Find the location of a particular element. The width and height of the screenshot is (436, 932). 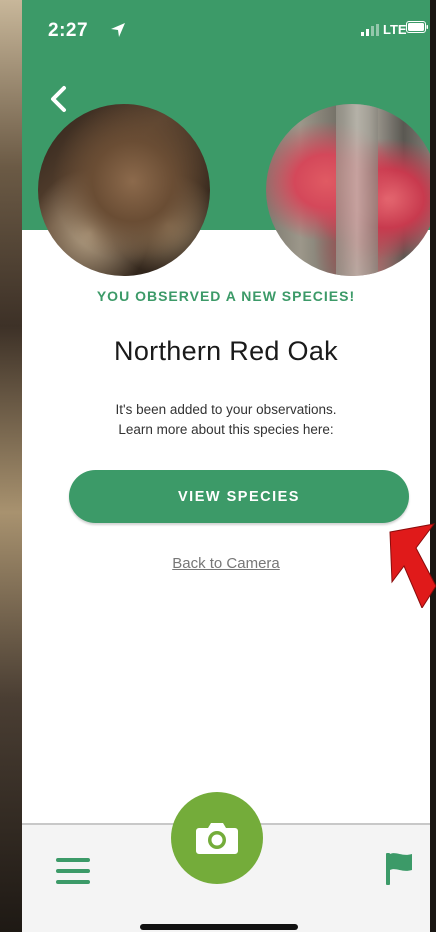

location-arrow-icon is located at coordinates (118, 30).